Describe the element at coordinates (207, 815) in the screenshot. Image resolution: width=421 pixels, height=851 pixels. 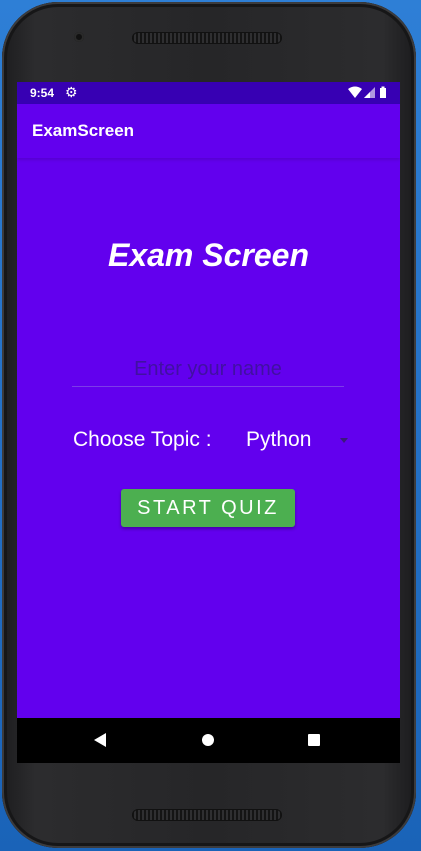
I see `bottom-speaker` at that location.